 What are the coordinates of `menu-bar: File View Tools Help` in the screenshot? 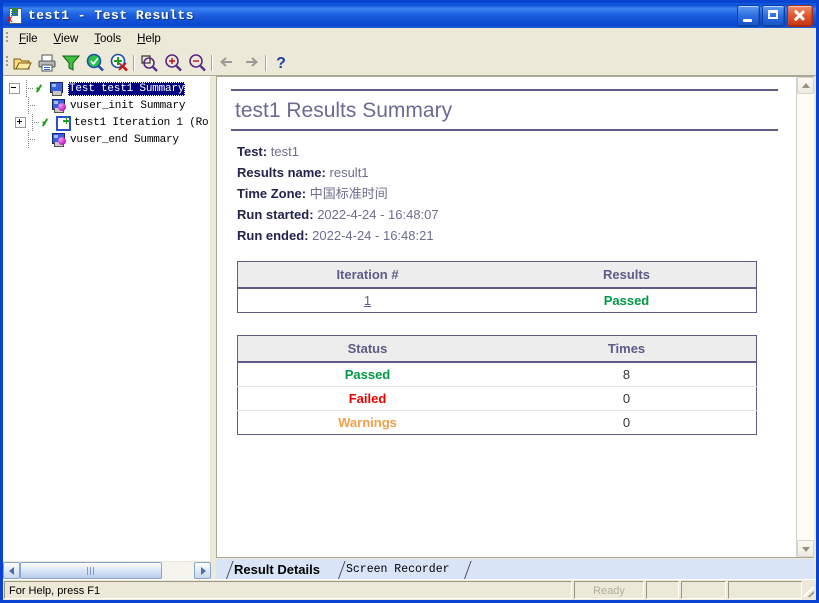 It's located at (409, 38).